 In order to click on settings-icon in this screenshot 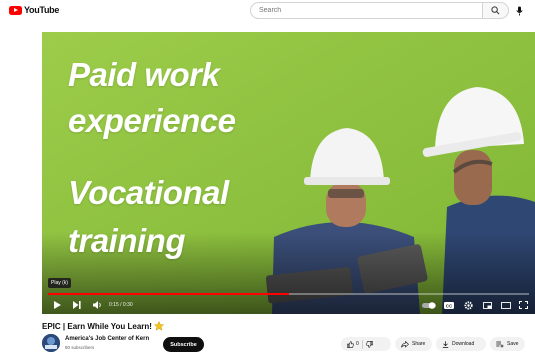, I will do `click(468, 305)`.